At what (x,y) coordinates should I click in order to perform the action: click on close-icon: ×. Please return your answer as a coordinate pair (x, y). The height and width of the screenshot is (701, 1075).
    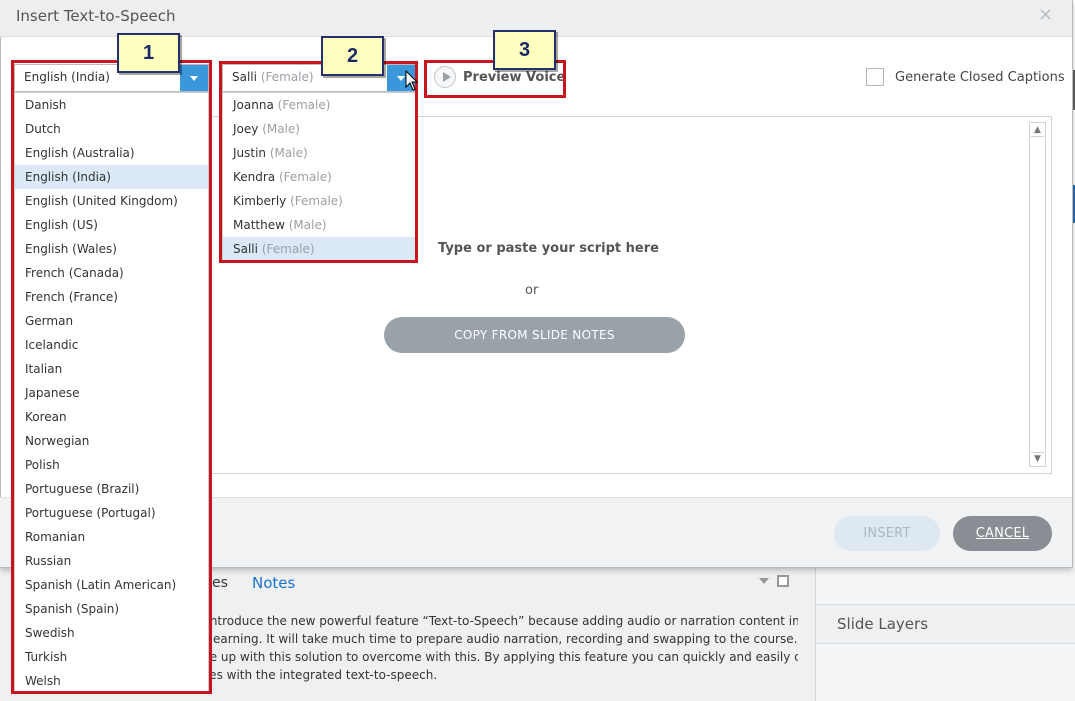
    Looking at the image, I should click on (1045, 14).